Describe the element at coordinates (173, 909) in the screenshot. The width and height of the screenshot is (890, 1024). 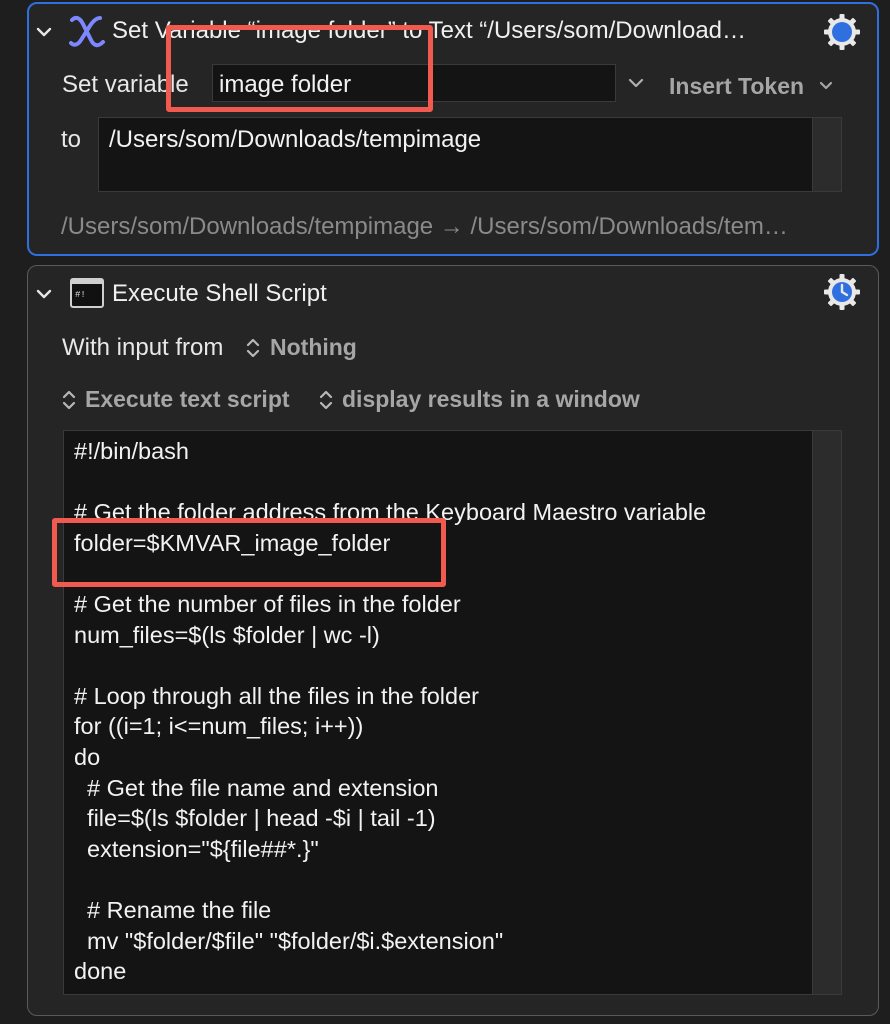
I see `script-line: # Rename the file` at that location.